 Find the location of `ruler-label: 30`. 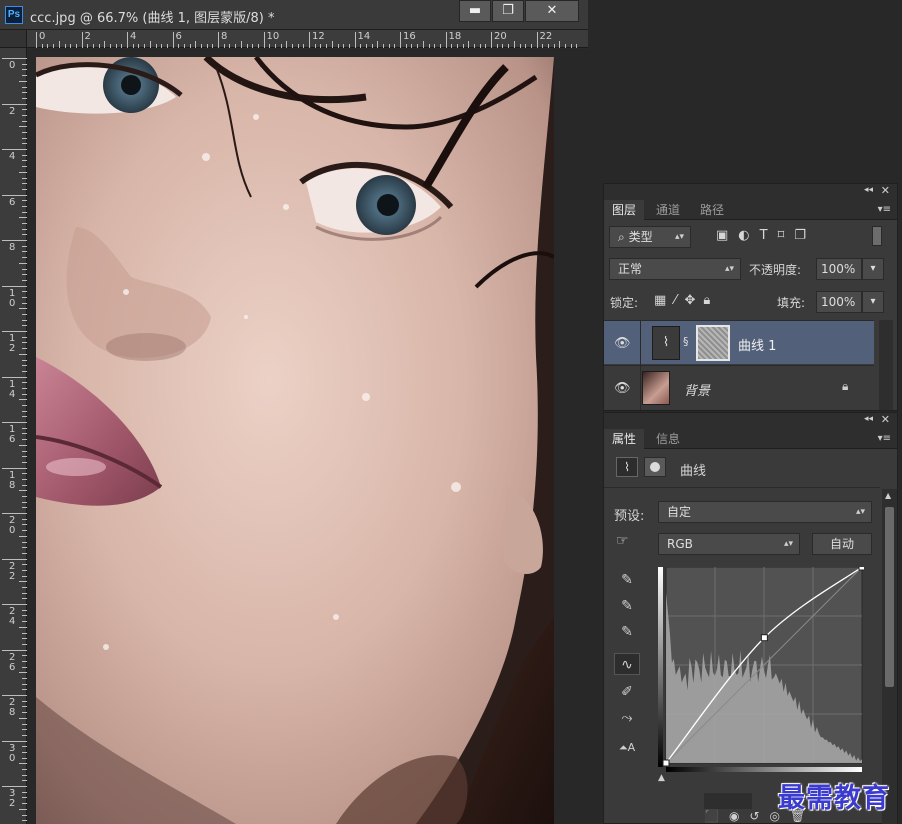

ruler-label: 30 is located at coordinates (12, 753).